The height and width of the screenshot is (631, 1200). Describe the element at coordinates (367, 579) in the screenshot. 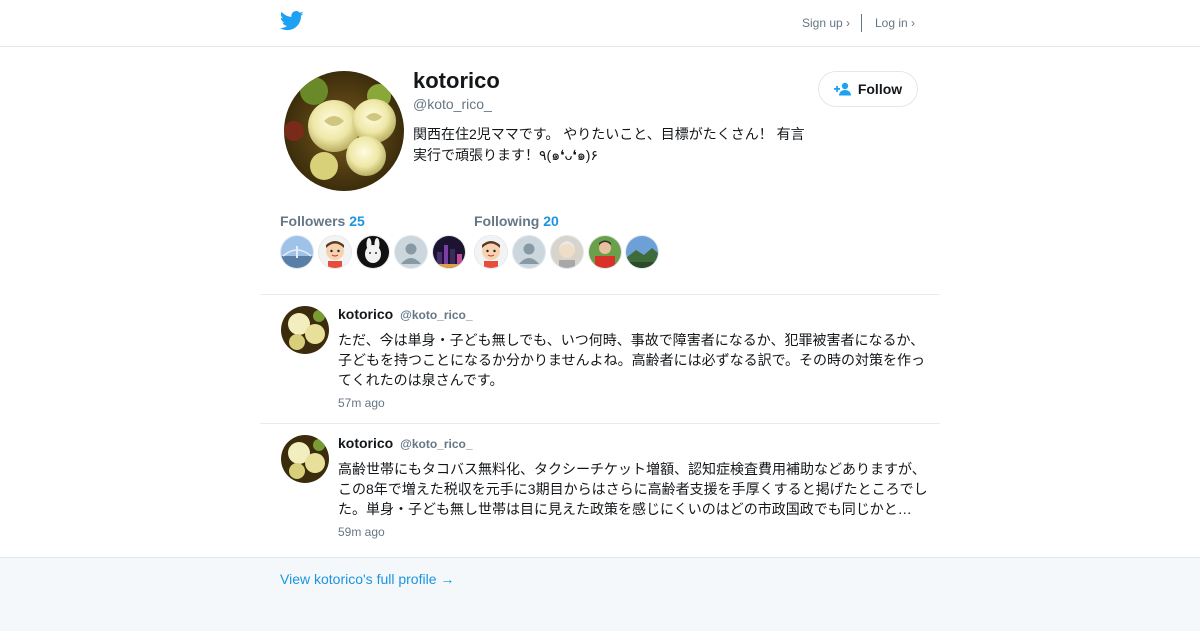

I see `view-full-profile-link: View kotorico's full profile →` at that location.